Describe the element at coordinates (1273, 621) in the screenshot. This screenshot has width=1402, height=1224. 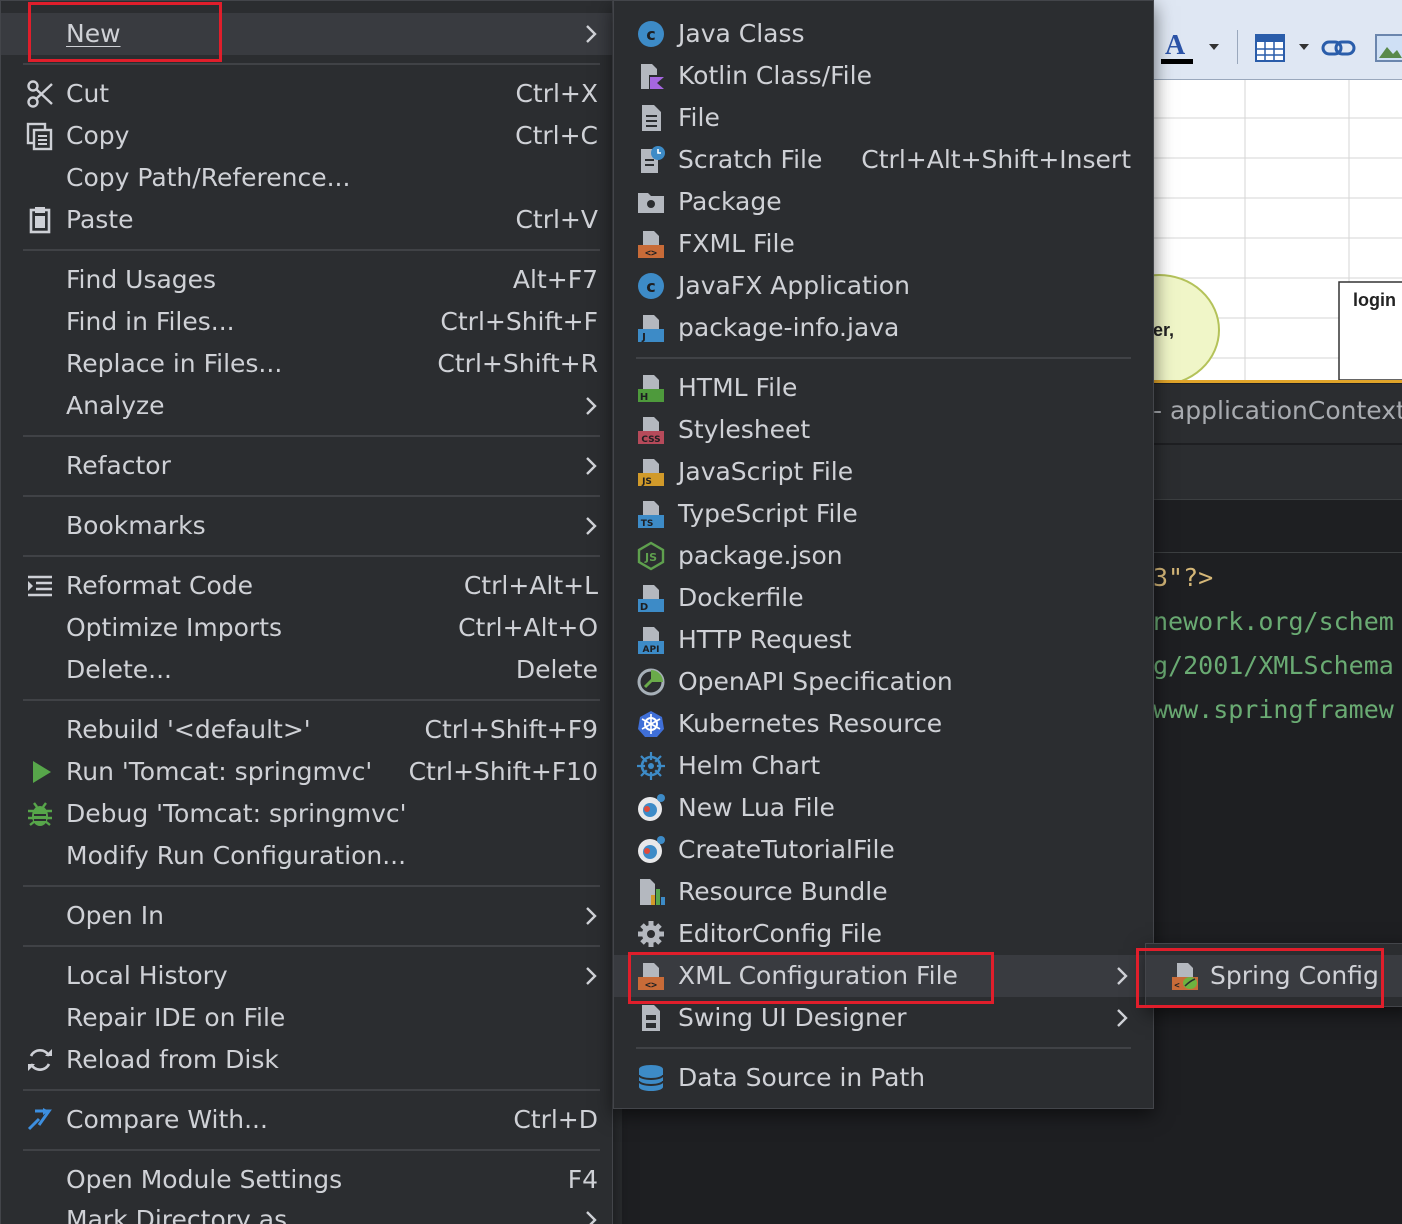
I see `code-line-2: nework.org/schem` at that location.